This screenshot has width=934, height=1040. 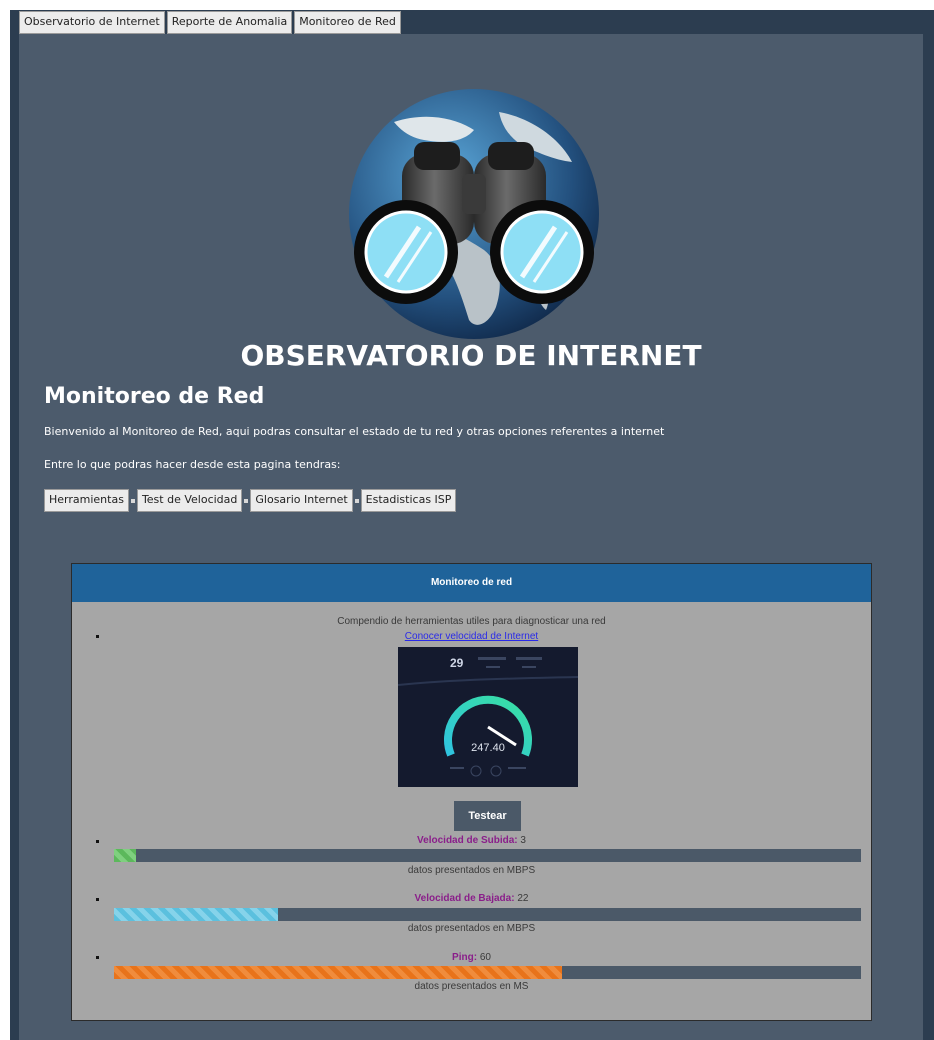 I want to click on download-speed-unit: datos presentados en MBPS, so click(x=471, y=928).